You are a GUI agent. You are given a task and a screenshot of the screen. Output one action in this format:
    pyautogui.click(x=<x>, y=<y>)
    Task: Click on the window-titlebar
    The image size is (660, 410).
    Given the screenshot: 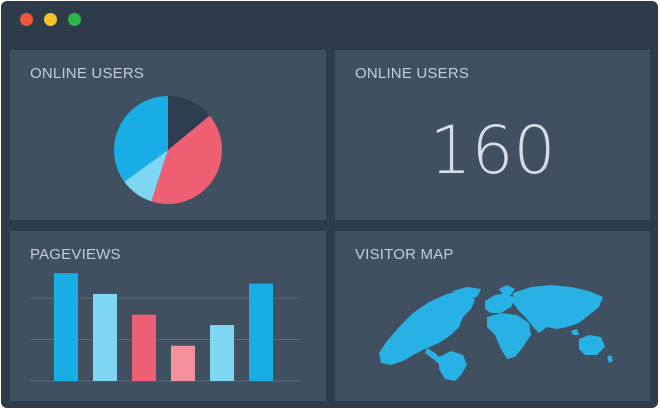 What is the action you would take?
    pyautogui.click(x=329, y=20)
    